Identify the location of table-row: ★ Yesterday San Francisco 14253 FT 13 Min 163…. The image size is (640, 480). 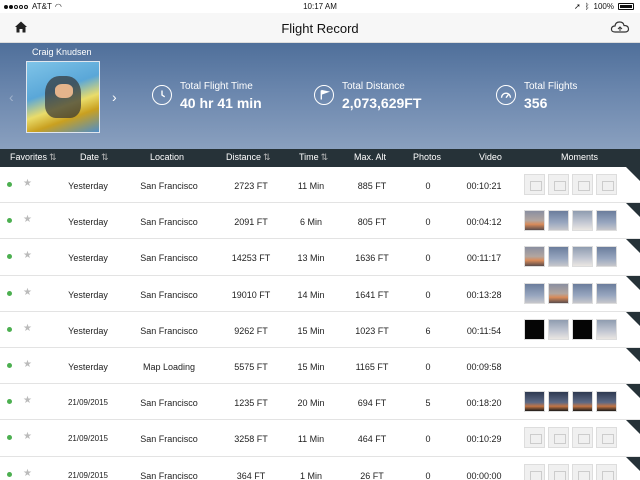
(320, 257).